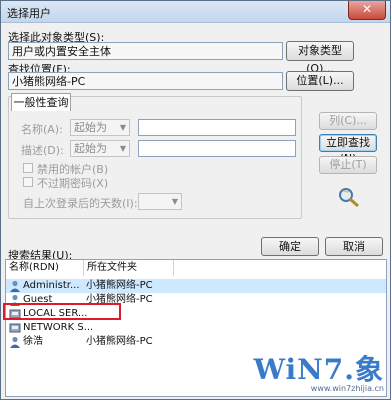  Describe the element at coordinates (42, 150) in the screenshot. I see `description-label: 描述(D):` at that location.